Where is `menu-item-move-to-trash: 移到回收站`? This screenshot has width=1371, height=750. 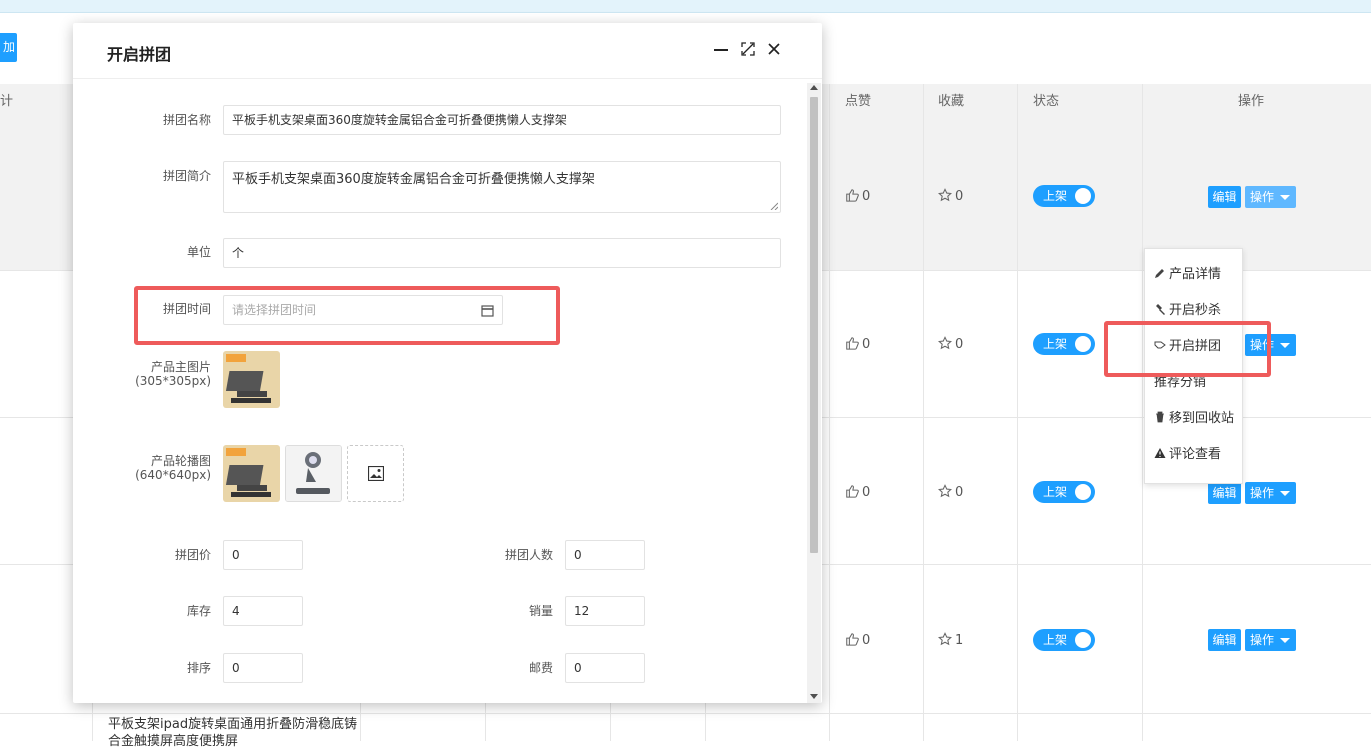 menu-item-move-to-trash: 移到回收站 is located at coordinates (1194, 419).